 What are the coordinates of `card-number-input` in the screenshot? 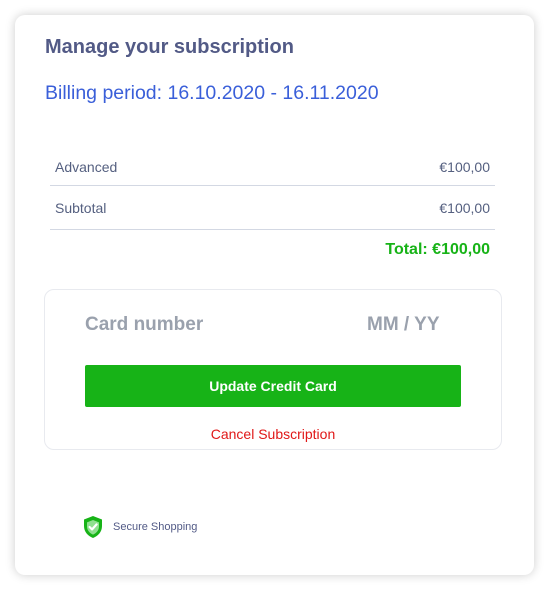 It's located at (195, 325).